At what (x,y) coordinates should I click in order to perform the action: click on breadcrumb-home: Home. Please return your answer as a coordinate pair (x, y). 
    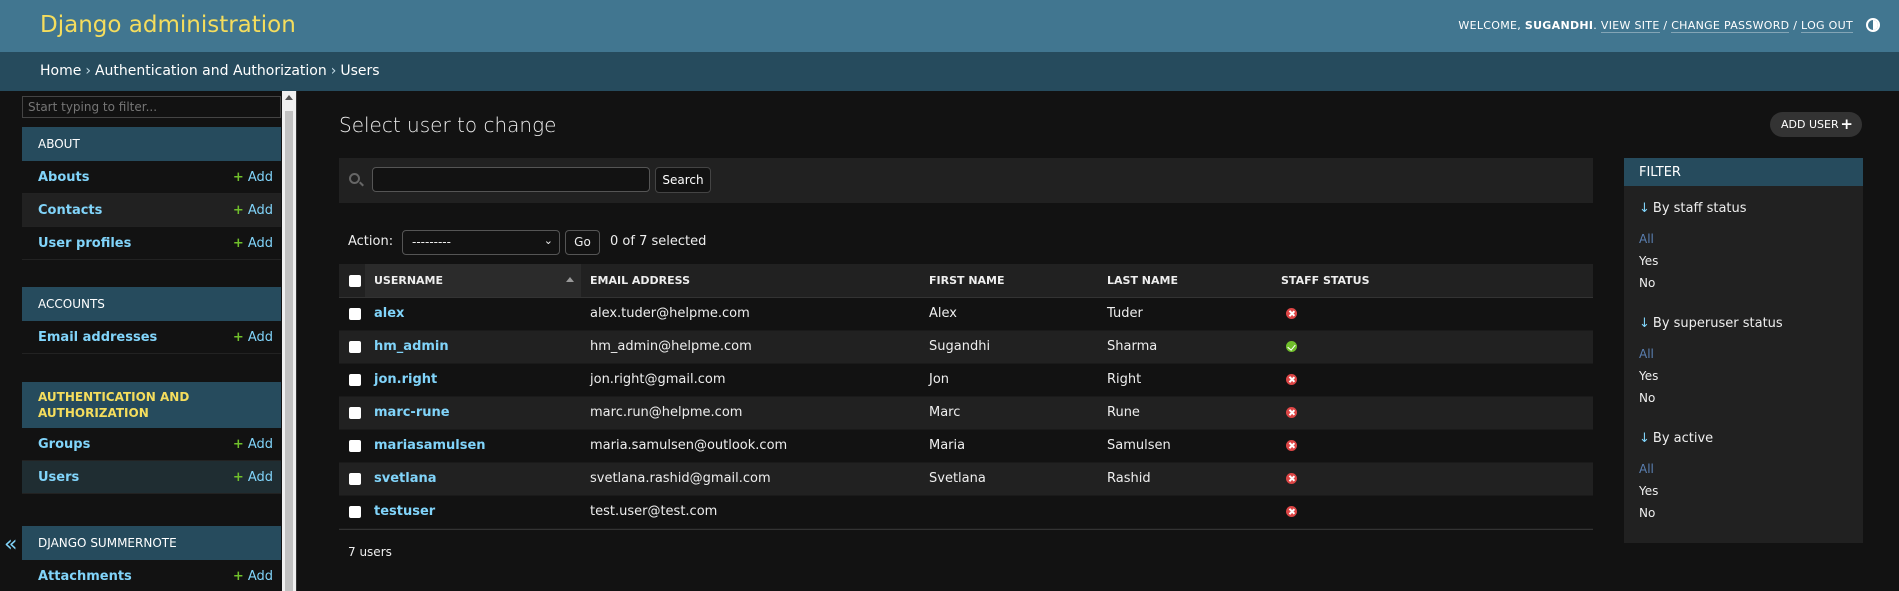
    Looking at the image, I should click on (60, 71).